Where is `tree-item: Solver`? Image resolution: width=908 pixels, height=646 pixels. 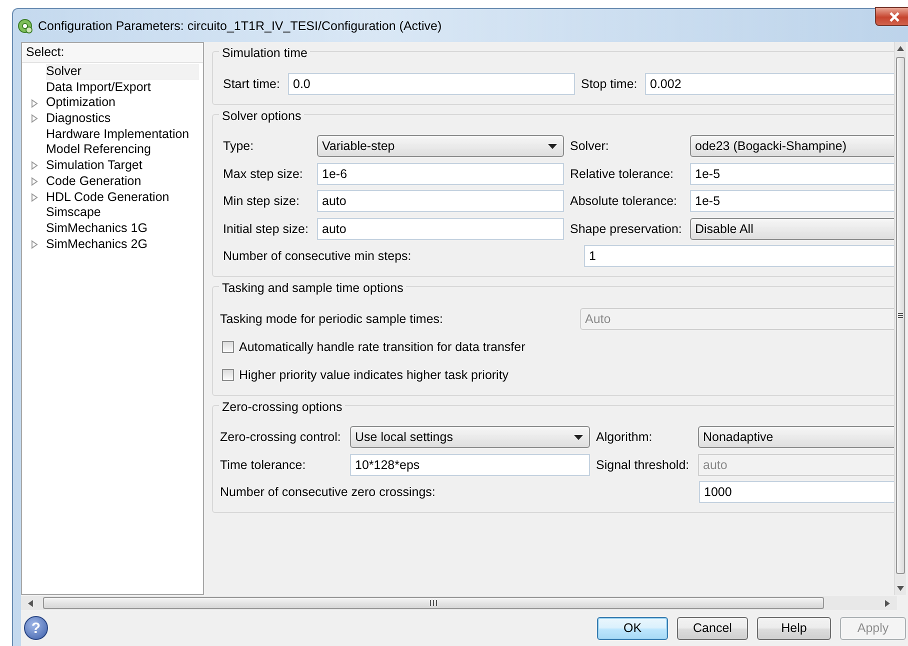
tree-item: Solver is located at coordinates (122, 72).